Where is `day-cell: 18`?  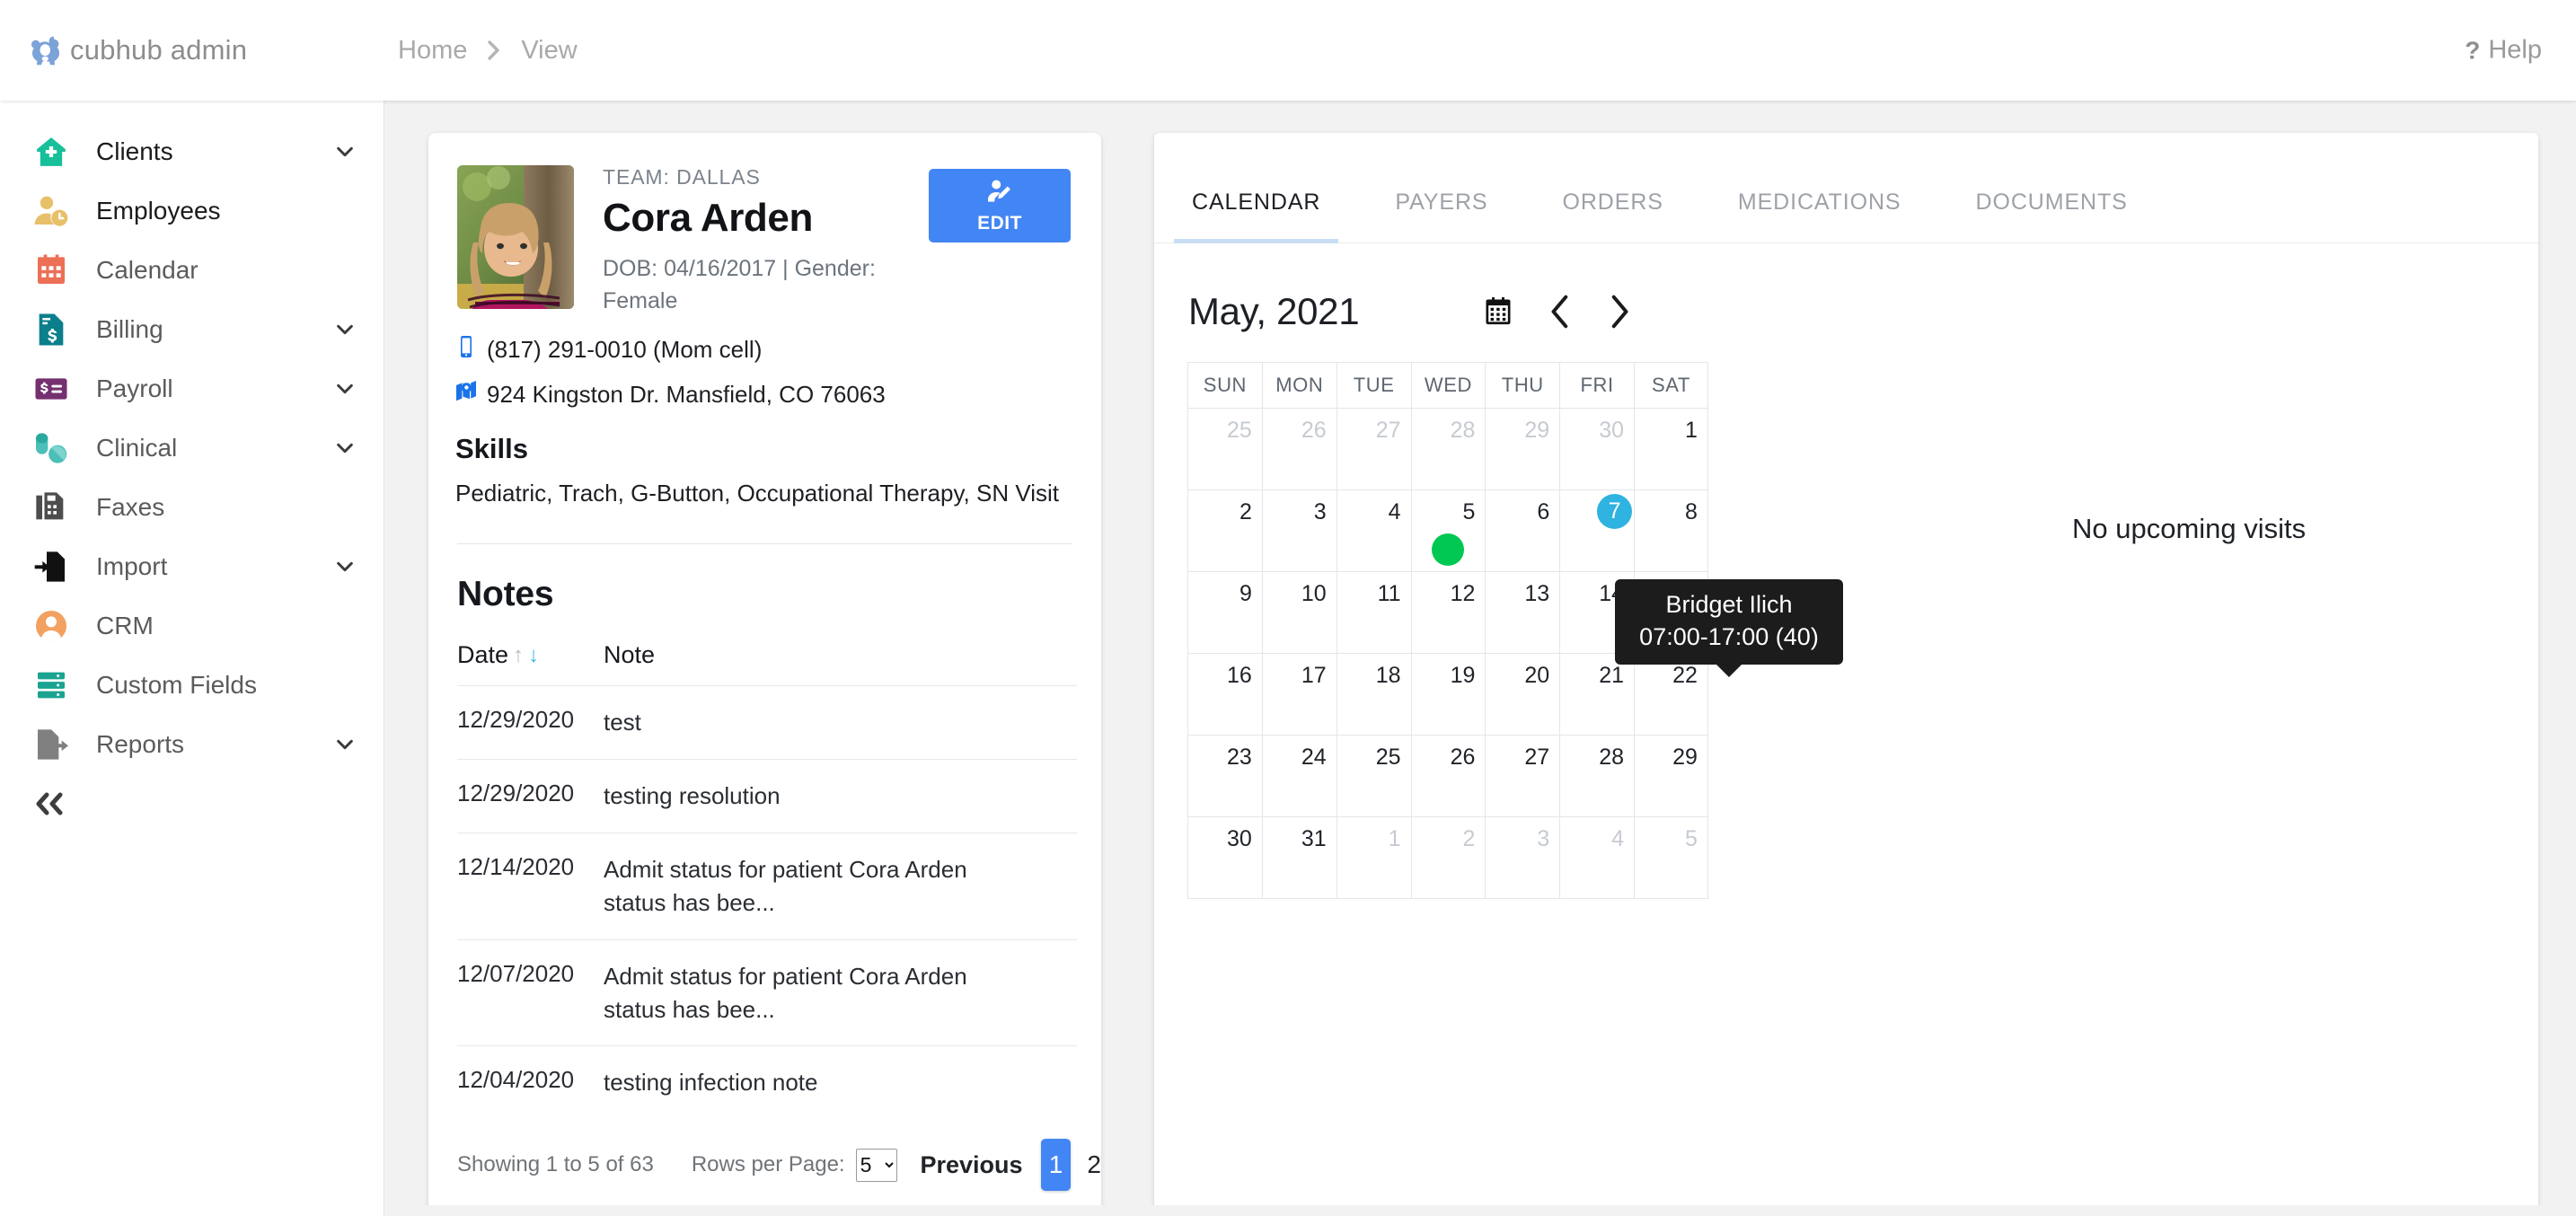
day-cell: 18 is located at coordinates (1373, 695).